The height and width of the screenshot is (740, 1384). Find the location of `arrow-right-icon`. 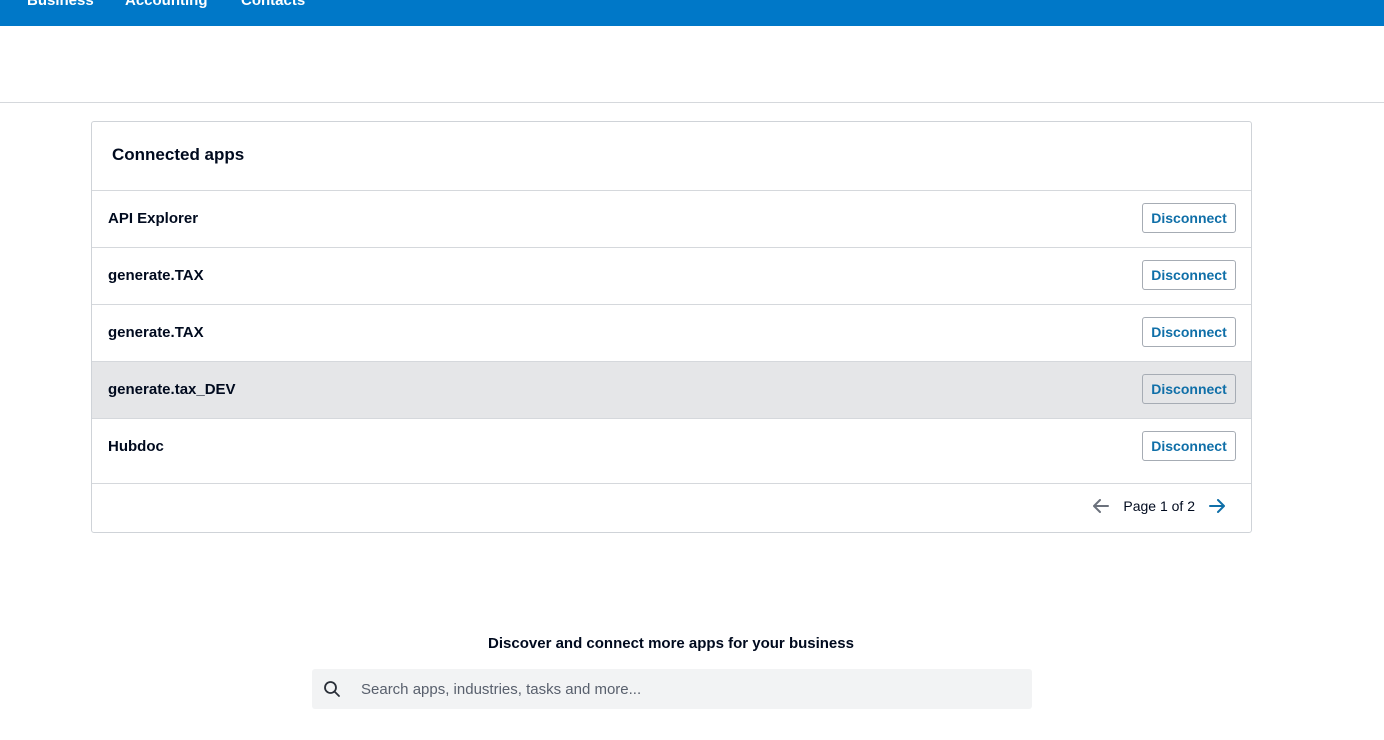

arrow-right-icon is located at coordinates (1217, 506).